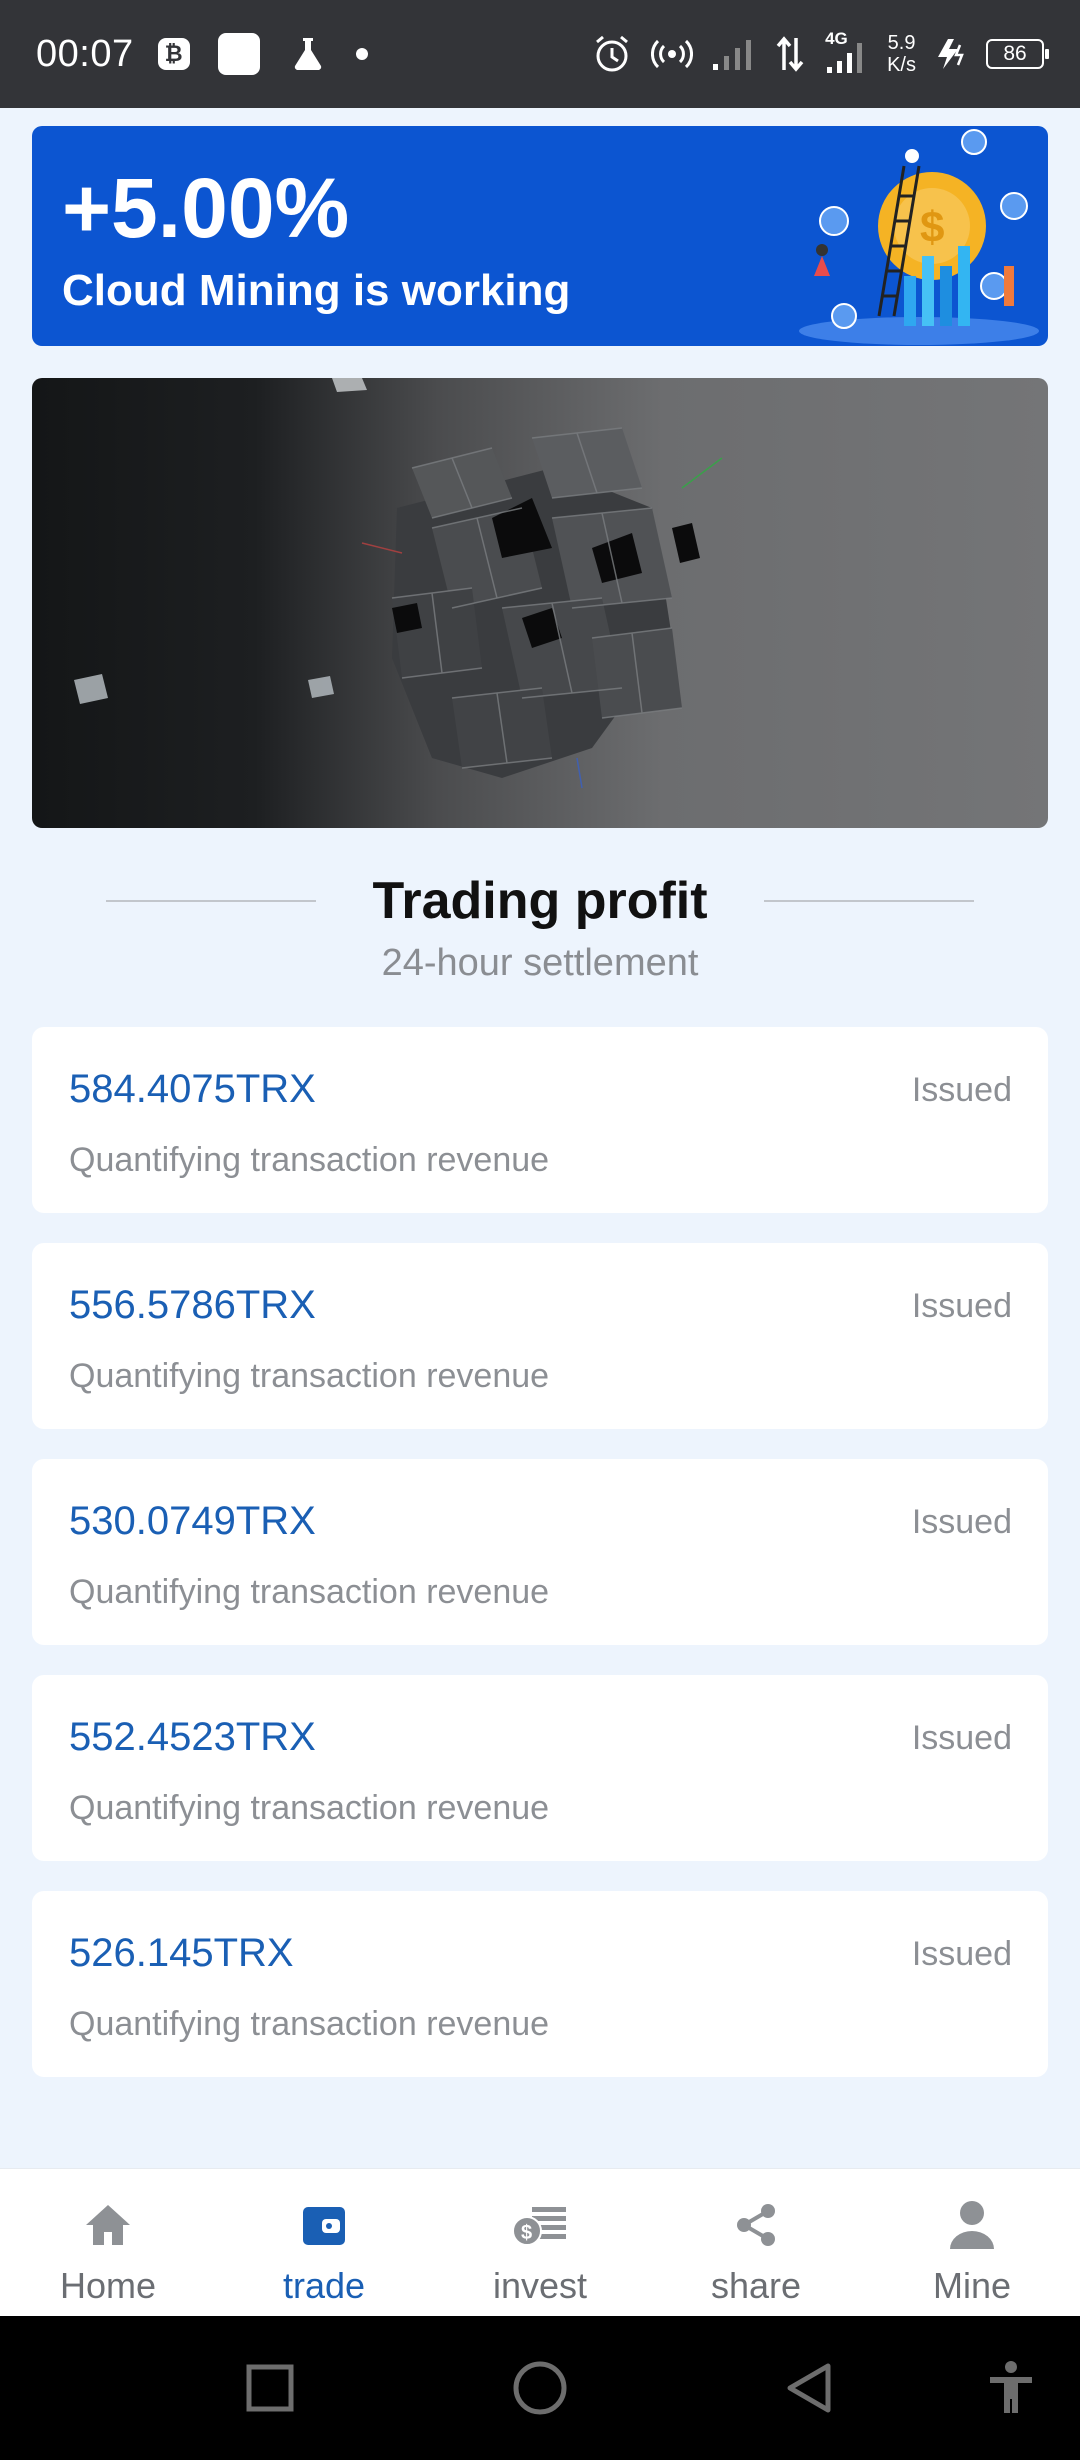  What do you see at coordinates (790, 54) in the screenshot?
I see `data-transfer-icon` at bounding box center [790, 54].